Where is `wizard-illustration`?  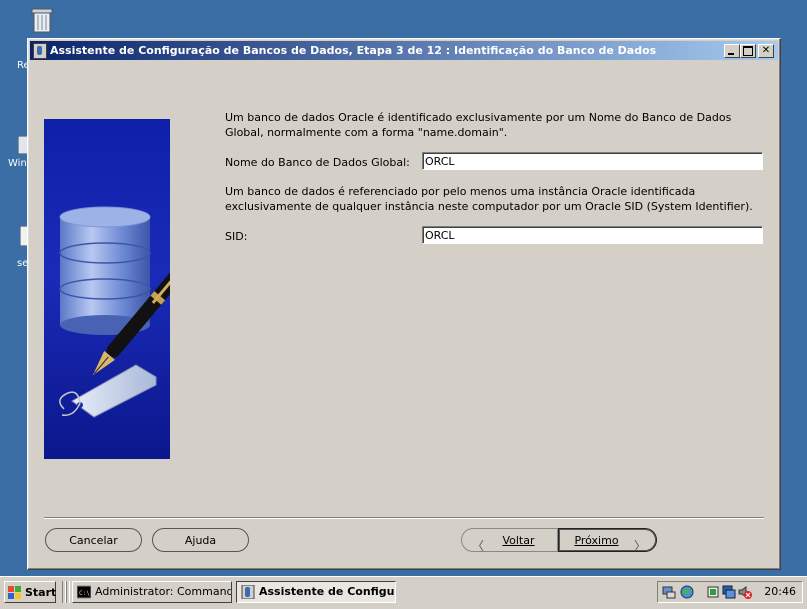
wizard-illustration is located at coordinates (107, 289).